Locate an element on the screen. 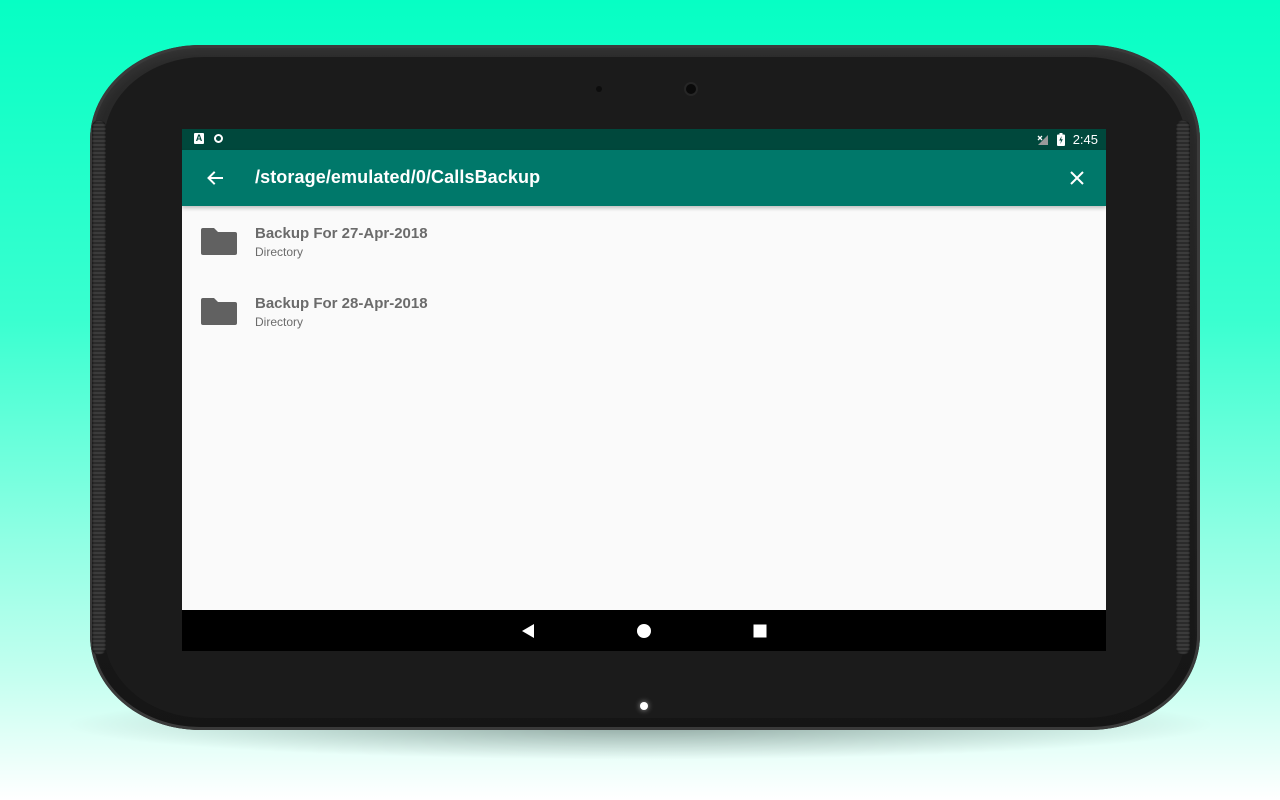 The height and width of the screenshot is (800, 1280). nav-back-button is located at coordinates (528, 631).